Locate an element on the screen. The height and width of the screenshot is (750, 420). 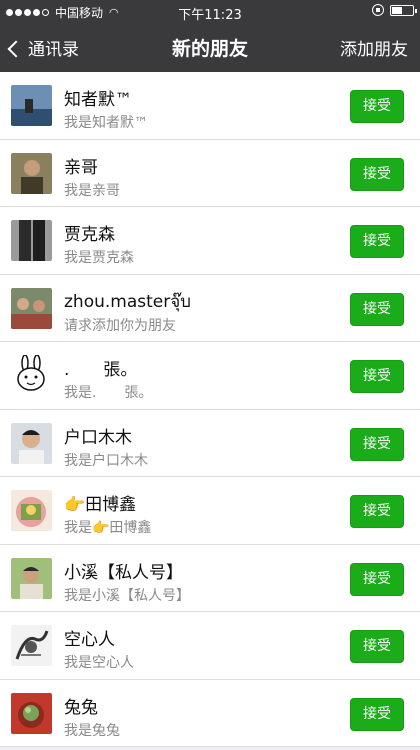
list-item: 空心人 我是空心人 接受 is located at coordinates (210, 646).